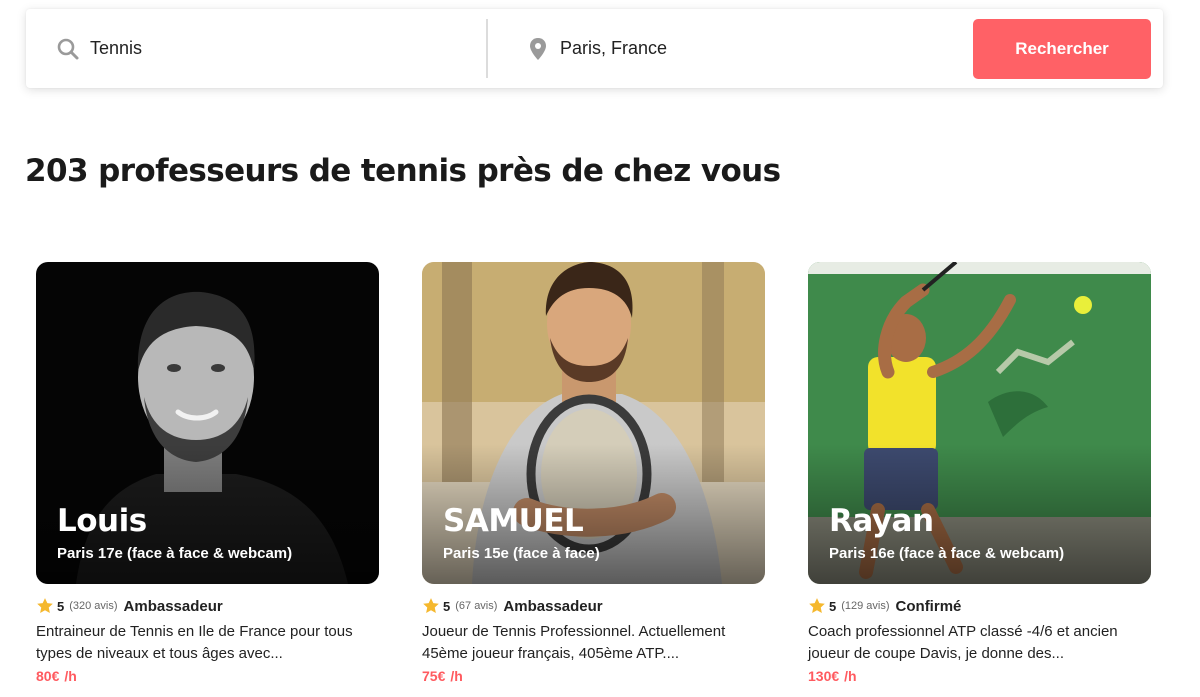 The width and height of the screenshot is (1200, 697). What do you see at coordinates (102, 521) in the screenshot?
I see `teacher-name: Louis` at bounding box center [102, 521].